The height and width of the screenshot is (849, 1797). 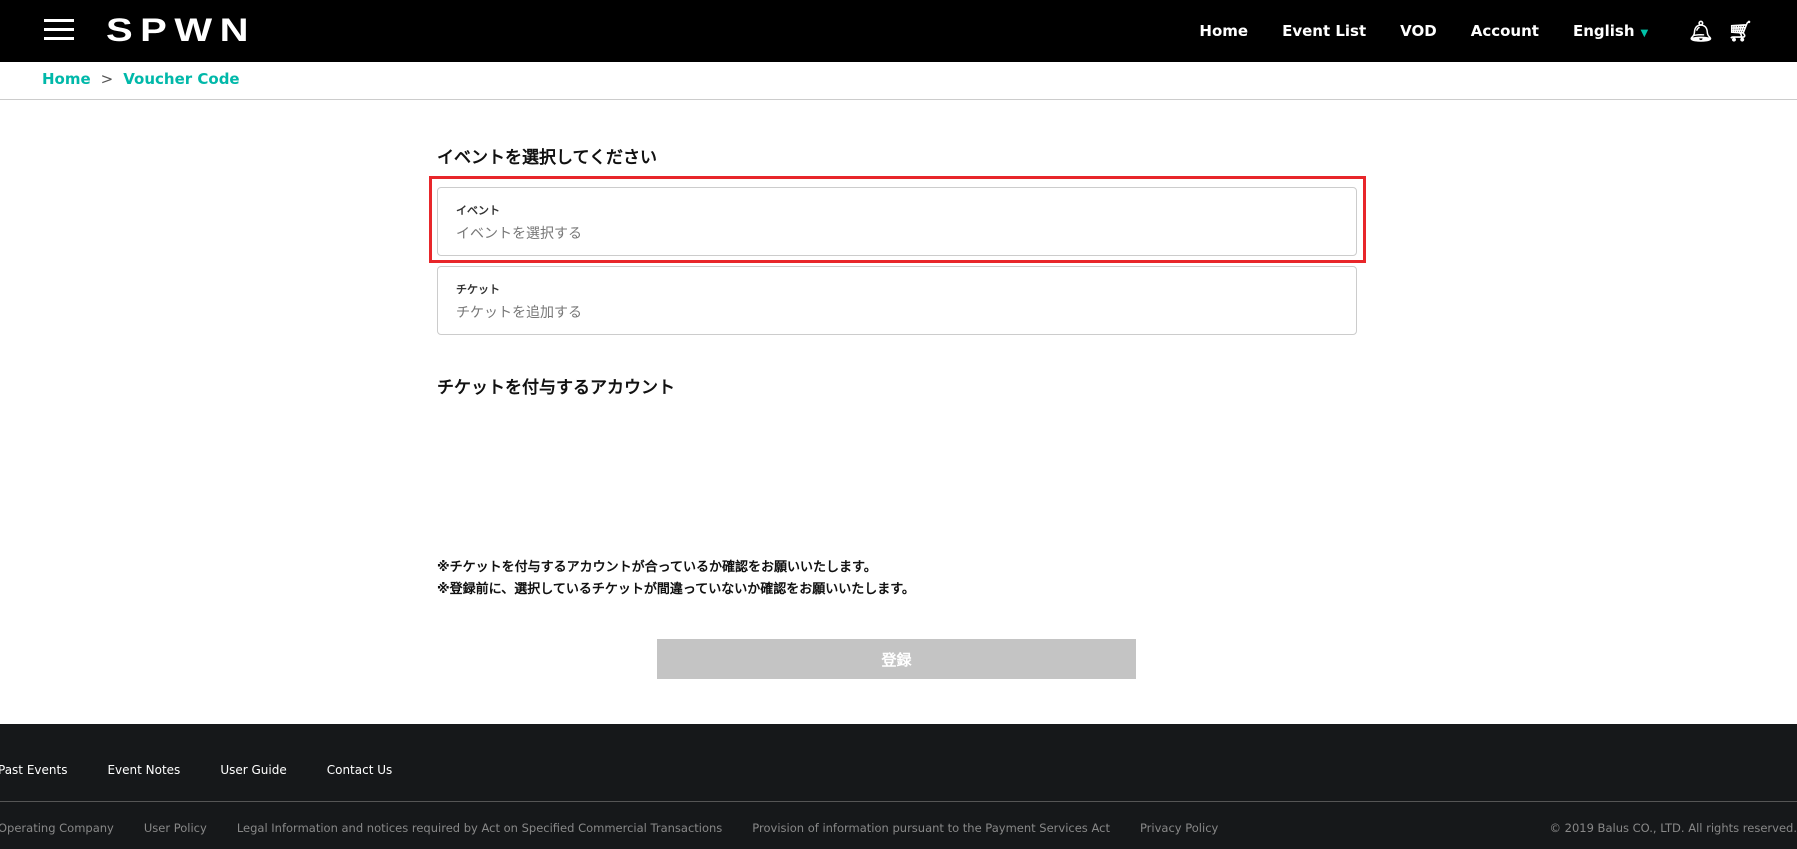 I want to click on cart-icon: 🛒︎, so click(x=1740, y=31).